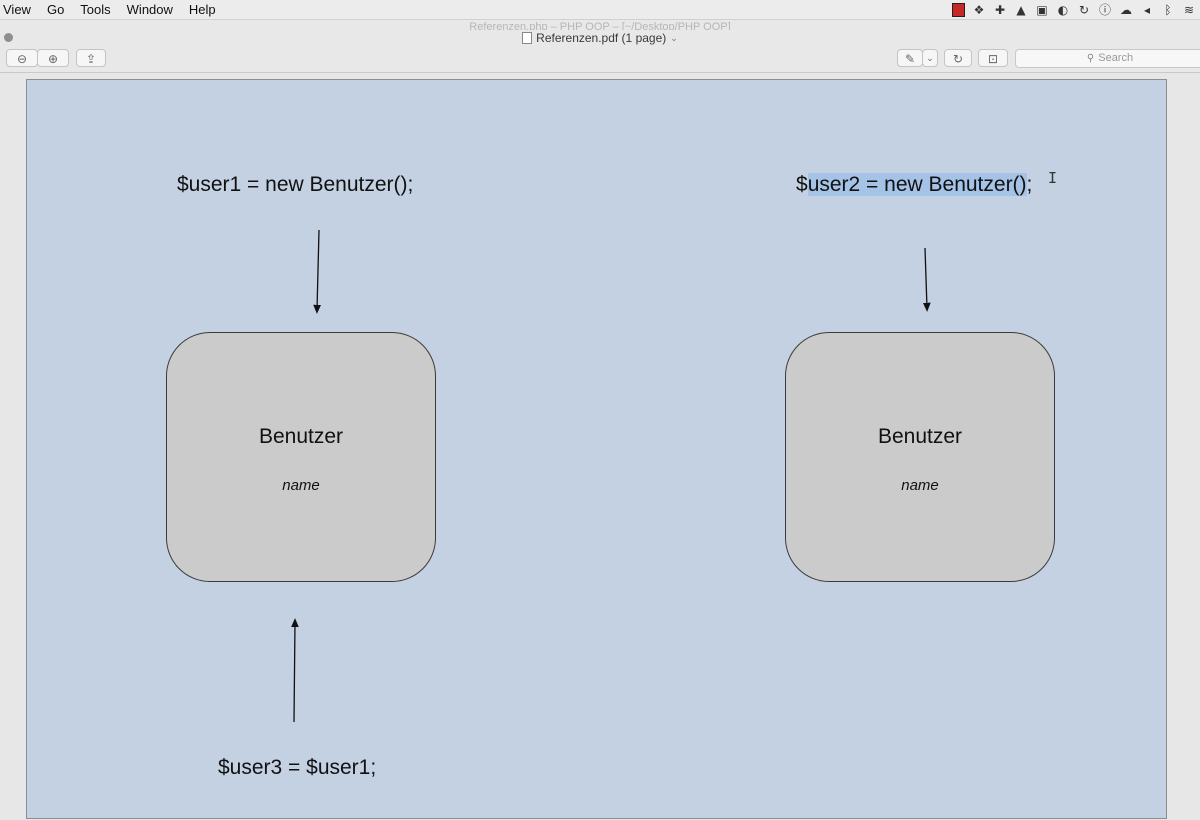 This screenshot has width=1200, height=820. Describe the element at coordinates (979, 10) in the screenshot. I see `dropbox-icon: ❖` at that location.